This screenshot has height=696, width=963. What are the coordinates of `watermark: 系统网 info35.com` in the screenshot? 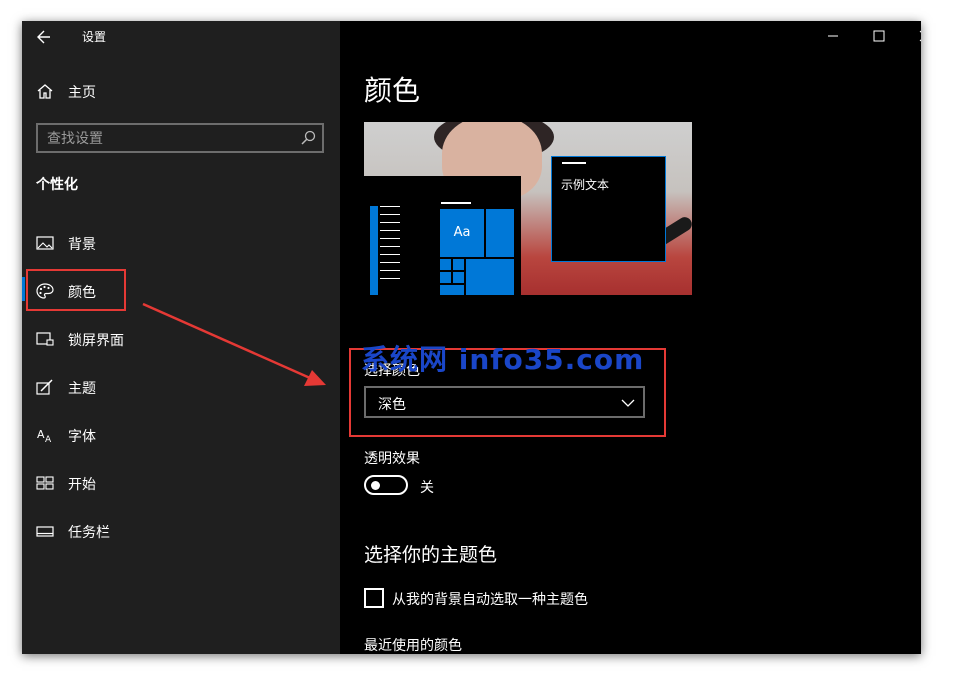 It's located at (503, 359).